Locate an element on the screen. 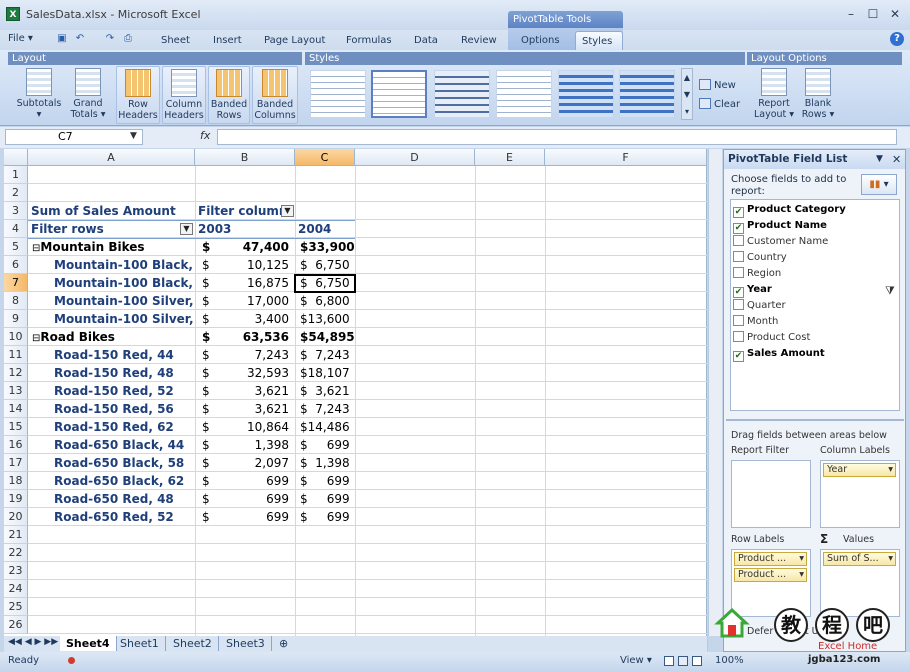 The width and height of the screenshot is (910, 671). product-row-label: Road-150 Red, 48 is located at coordinates (124, 373).